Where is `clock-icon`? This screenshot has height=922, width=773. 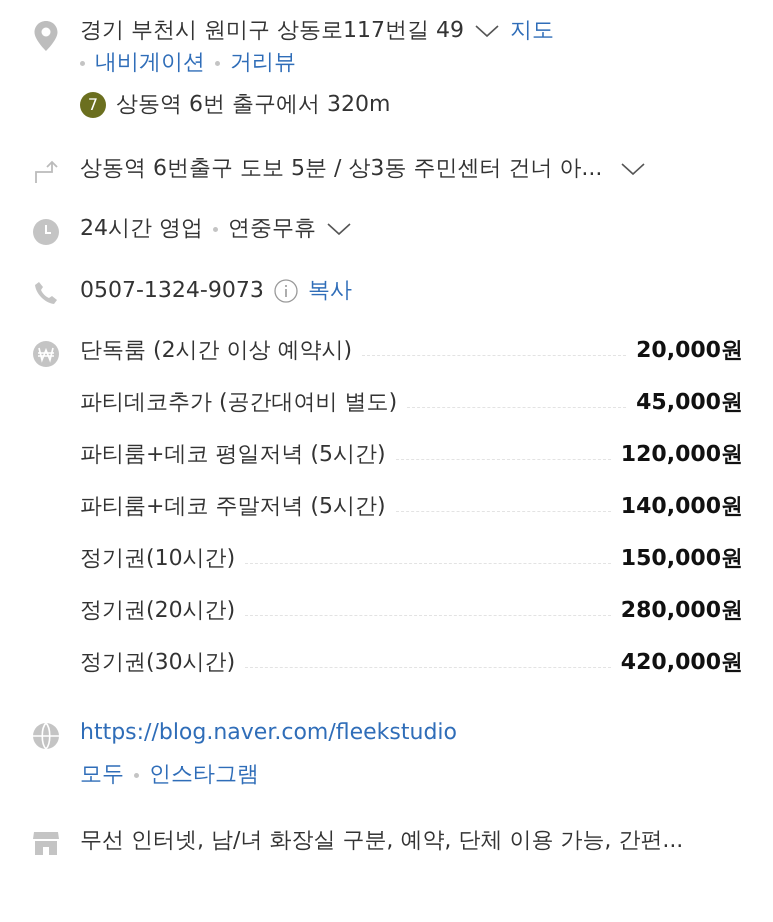 clock-icon is located at coordinates (46, 232).